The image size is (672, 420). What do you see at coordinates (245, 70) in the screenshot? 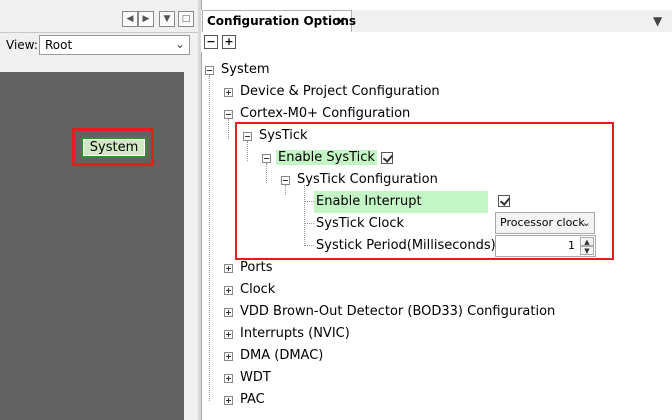
I see `tree-item-system: System` at bounding box center [245, 70].